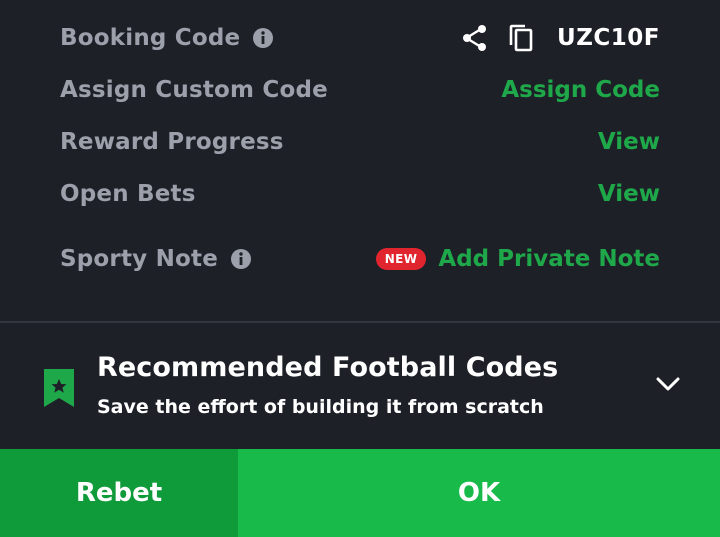 This screenshot has height=537, width=720. I want to click on copy-icon, so click(521, 38).